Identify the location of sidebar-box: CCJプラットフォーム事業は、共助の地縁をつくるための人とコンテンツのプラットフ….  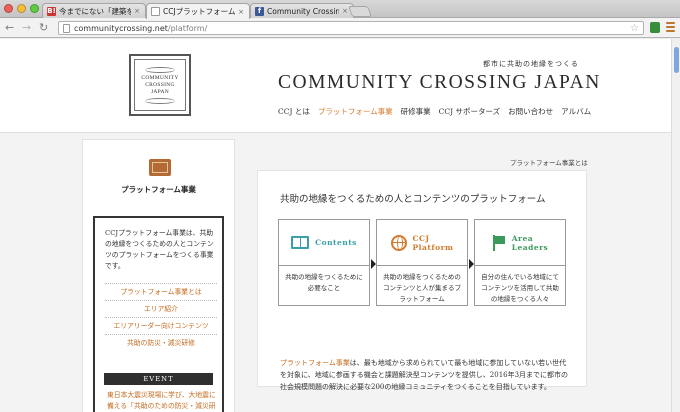
(158, 314).